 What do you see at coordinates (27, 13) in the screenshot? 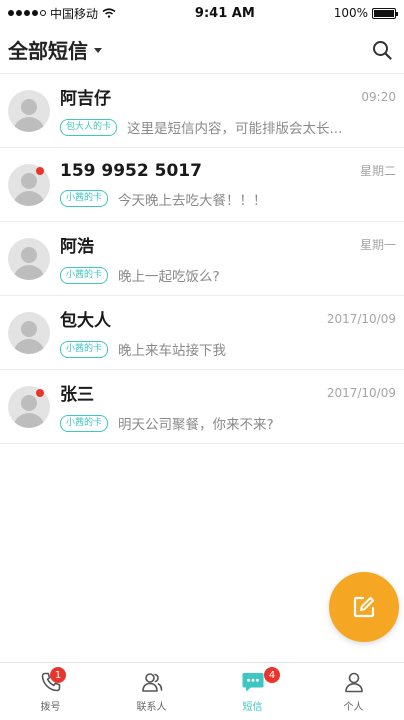
I see `signal-icon` at bounding box center [27, 13].